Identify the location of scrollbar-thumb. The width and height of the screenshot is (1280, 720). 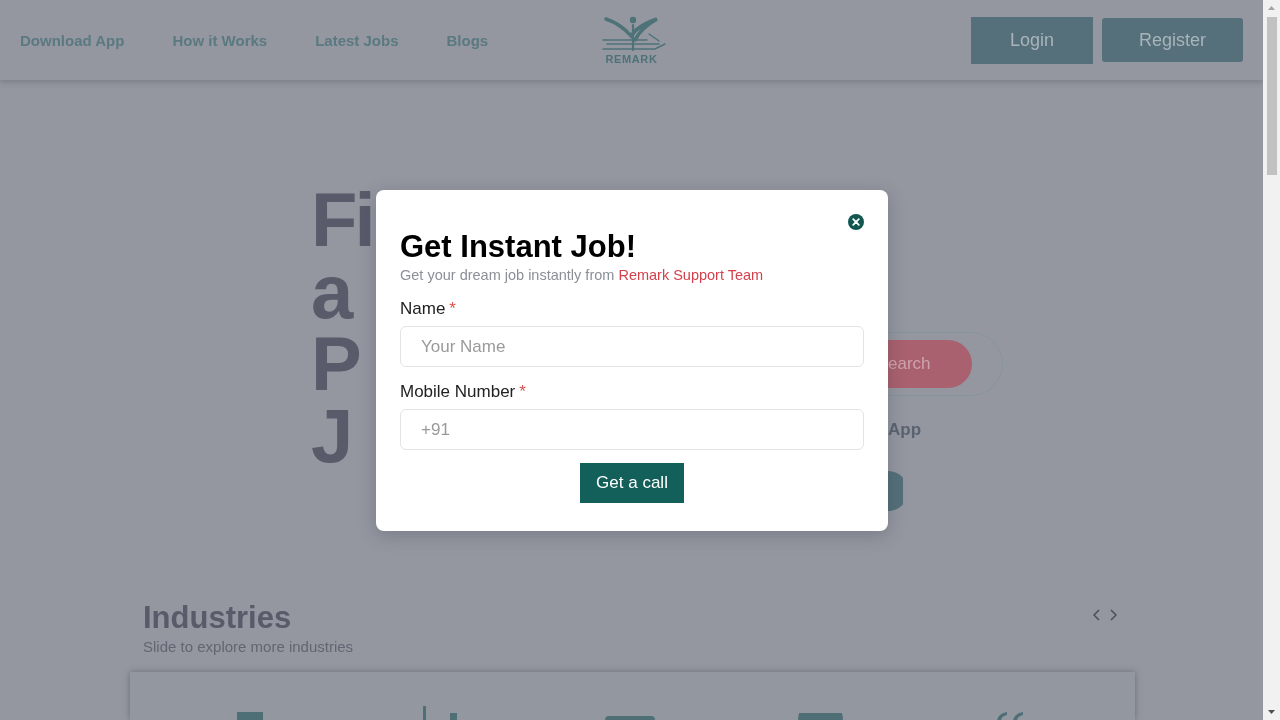
(1271, 96).